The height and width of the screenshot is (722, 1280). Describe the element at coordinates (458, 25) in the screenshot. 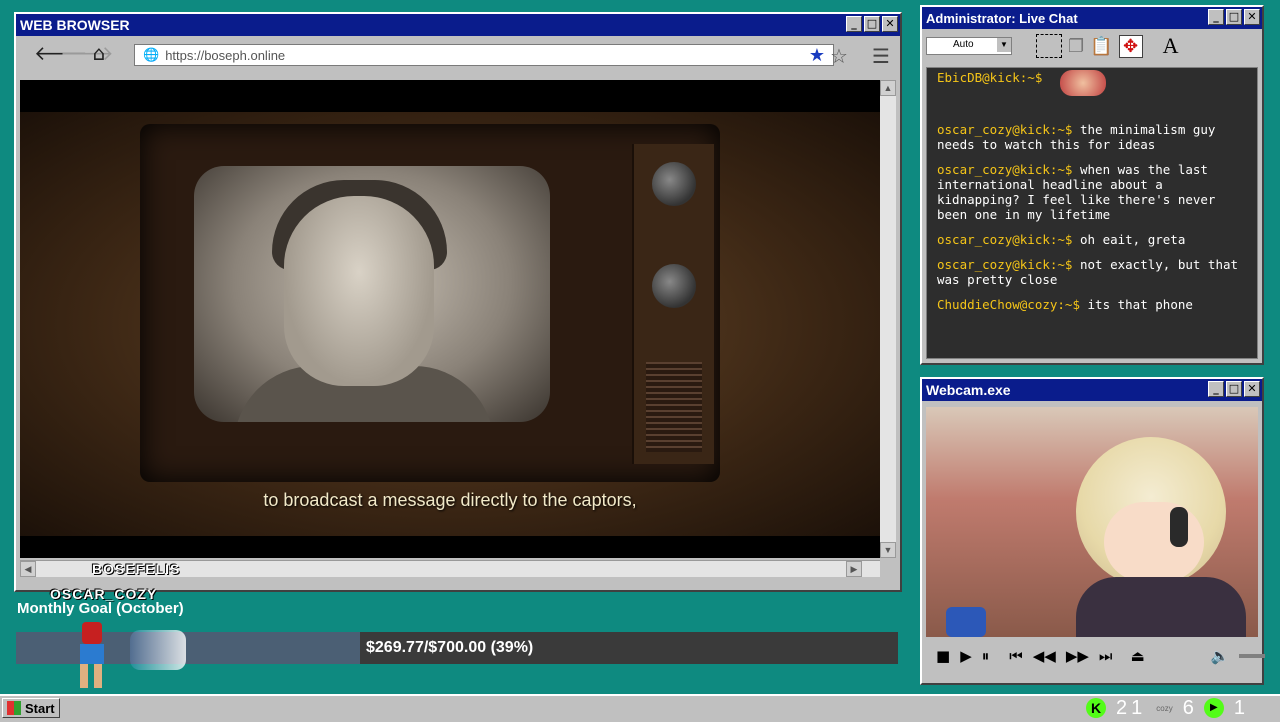

I see `browser-titlebar: WEB BROWSER _ □ ✕` at that location.